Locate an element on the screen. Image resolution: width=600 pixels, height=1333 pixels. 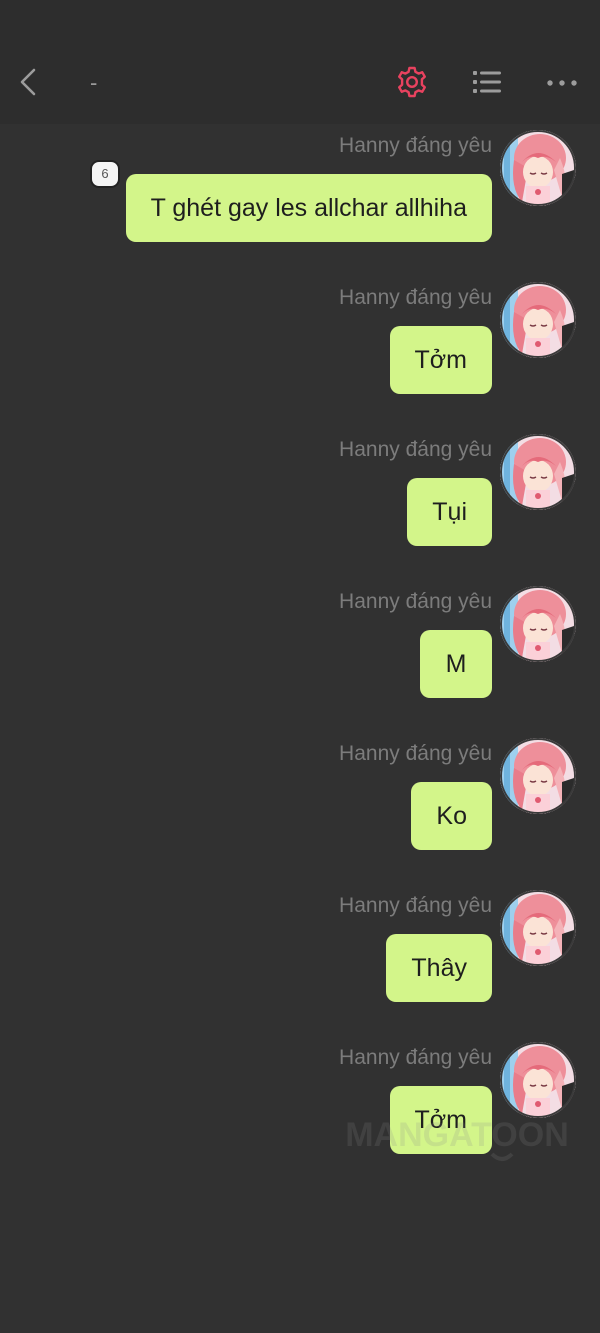
watermark-logo: MANGATOON is located at coordinates (457, 1138).